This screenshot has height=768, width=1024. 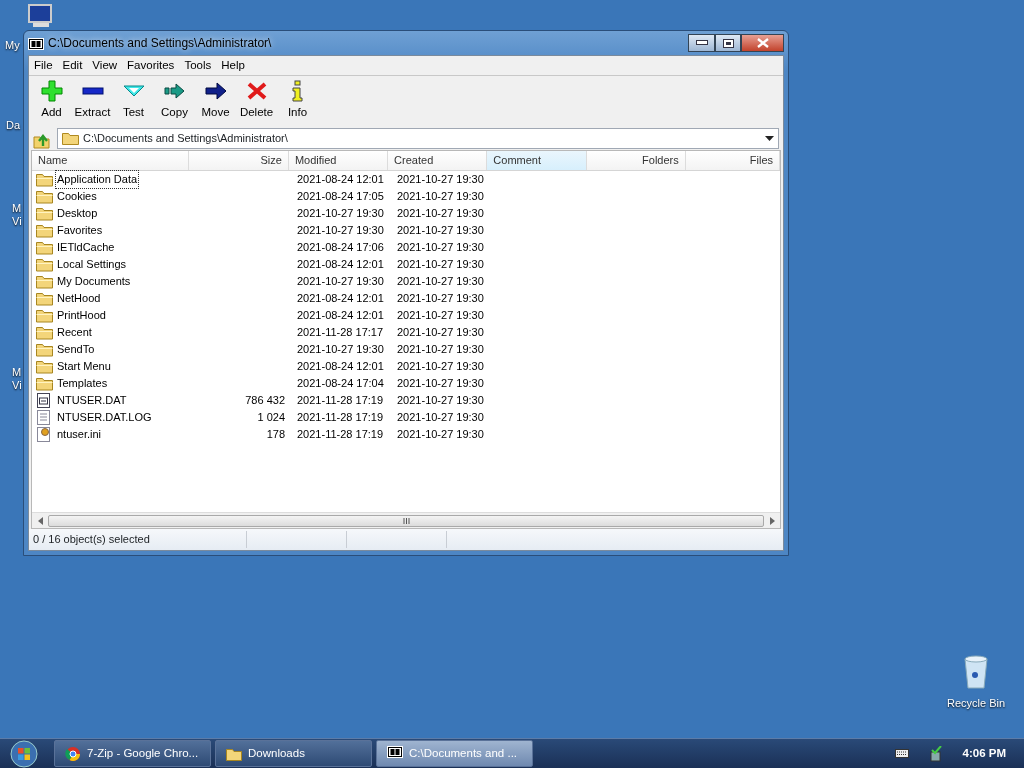 I want to click on column-header: Comment, so click(x=537, y=160).